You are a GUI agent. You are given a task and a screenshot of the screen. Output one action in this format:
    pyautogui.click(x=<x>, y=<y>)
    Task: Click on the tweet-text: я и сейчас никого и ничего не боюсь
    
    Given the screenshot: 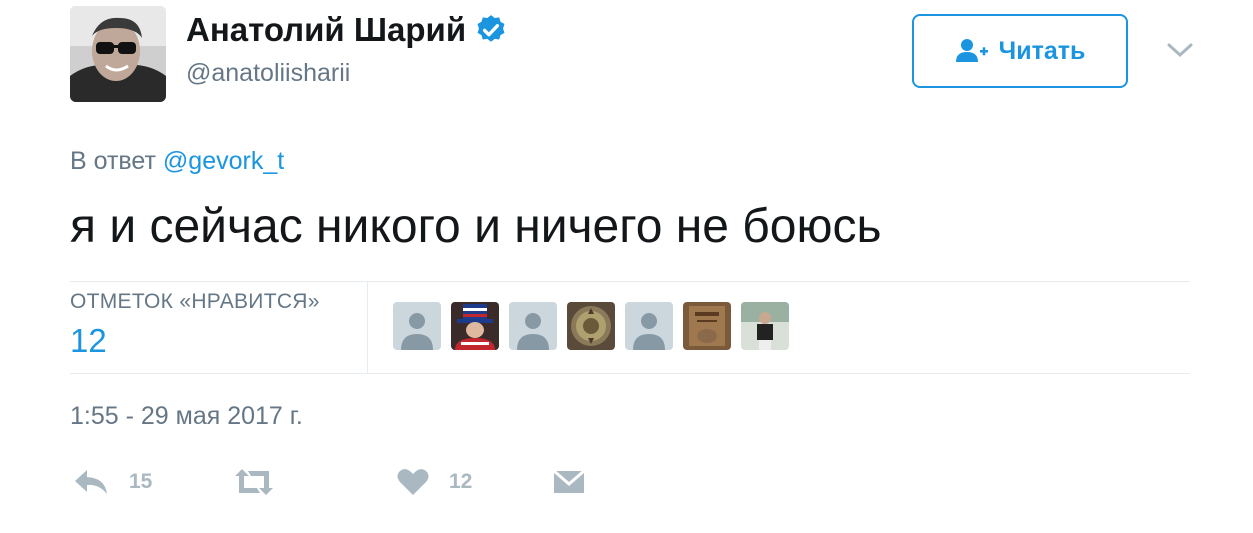 What is the action you would take?
    pyautogui.click(x=476, y=226)
    